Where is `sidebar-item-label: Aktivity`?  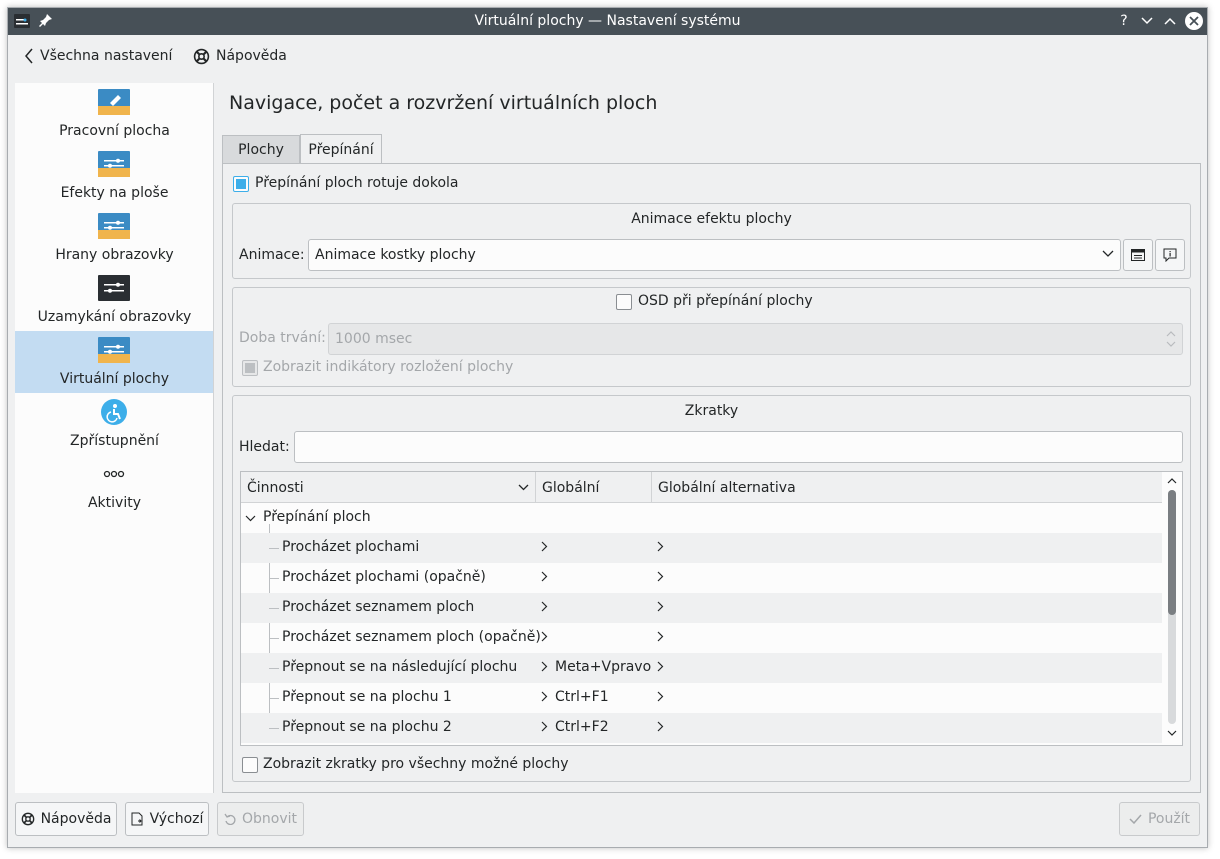
sidebar-item-label: Aktivity is located at coordinates (114, 503).